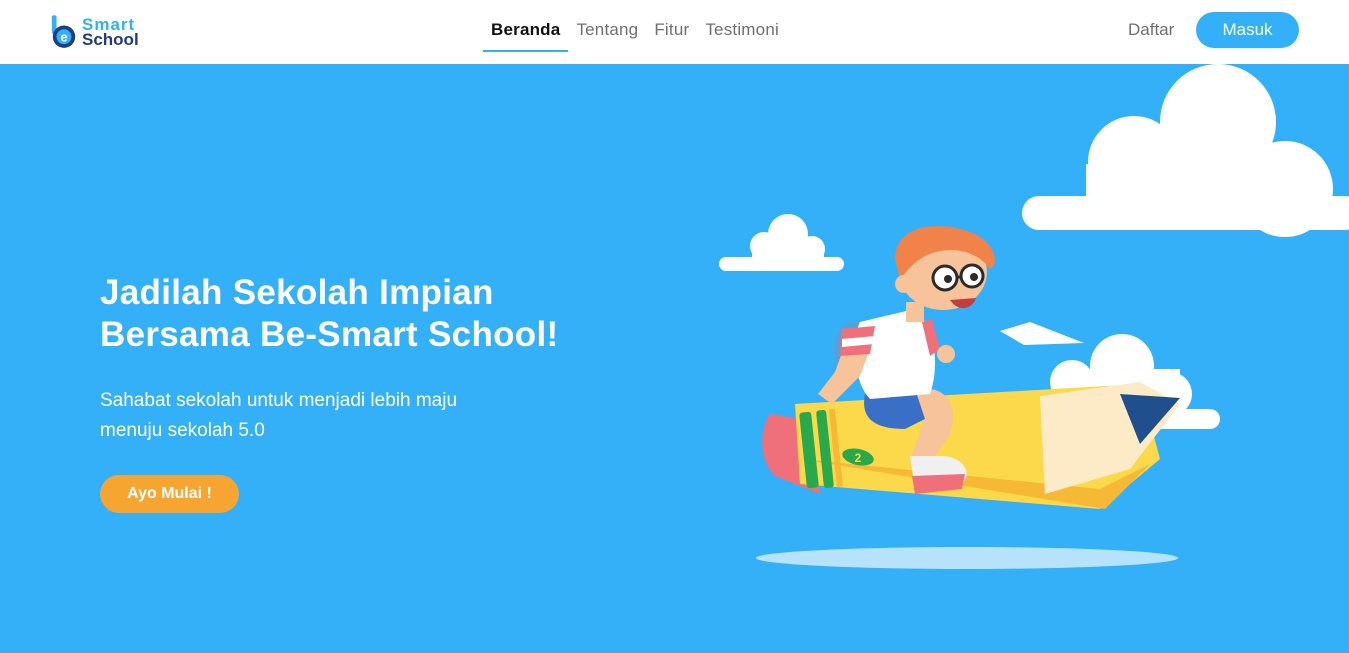  I want to click on nav-item-beranda: Beranda, so click(526, 33).